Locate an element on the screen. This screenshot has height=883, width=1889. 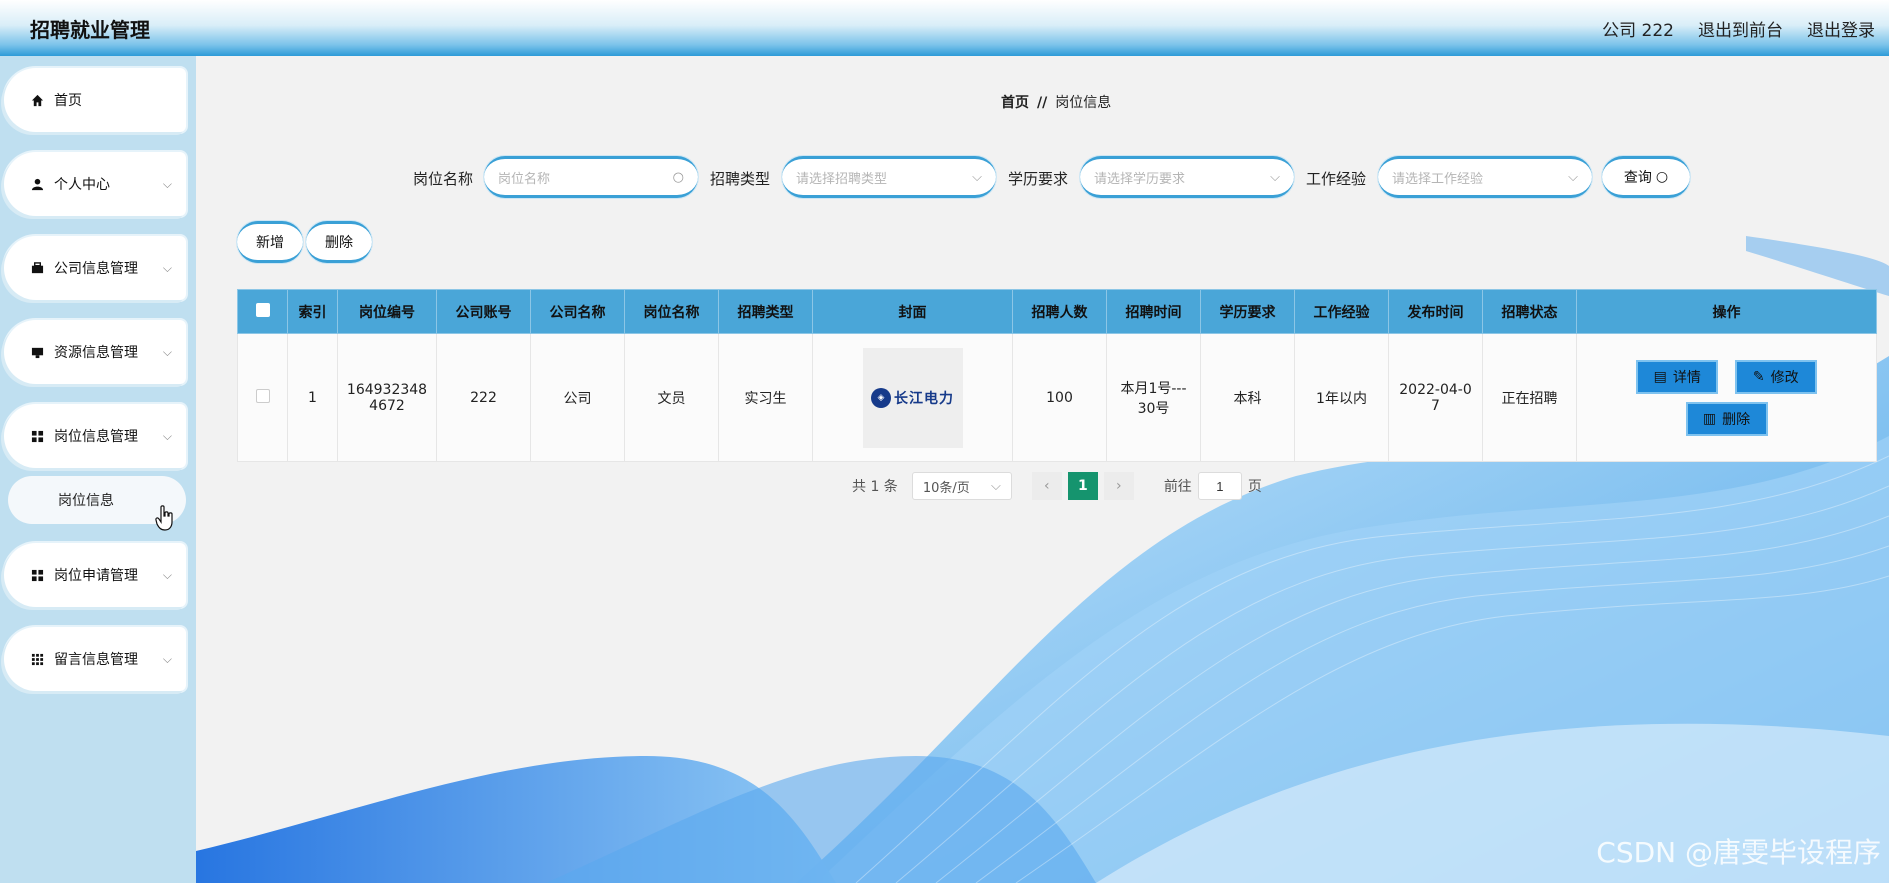
sidebar-item-label: 岗位信息管理 is located at coordinates (96, 437).